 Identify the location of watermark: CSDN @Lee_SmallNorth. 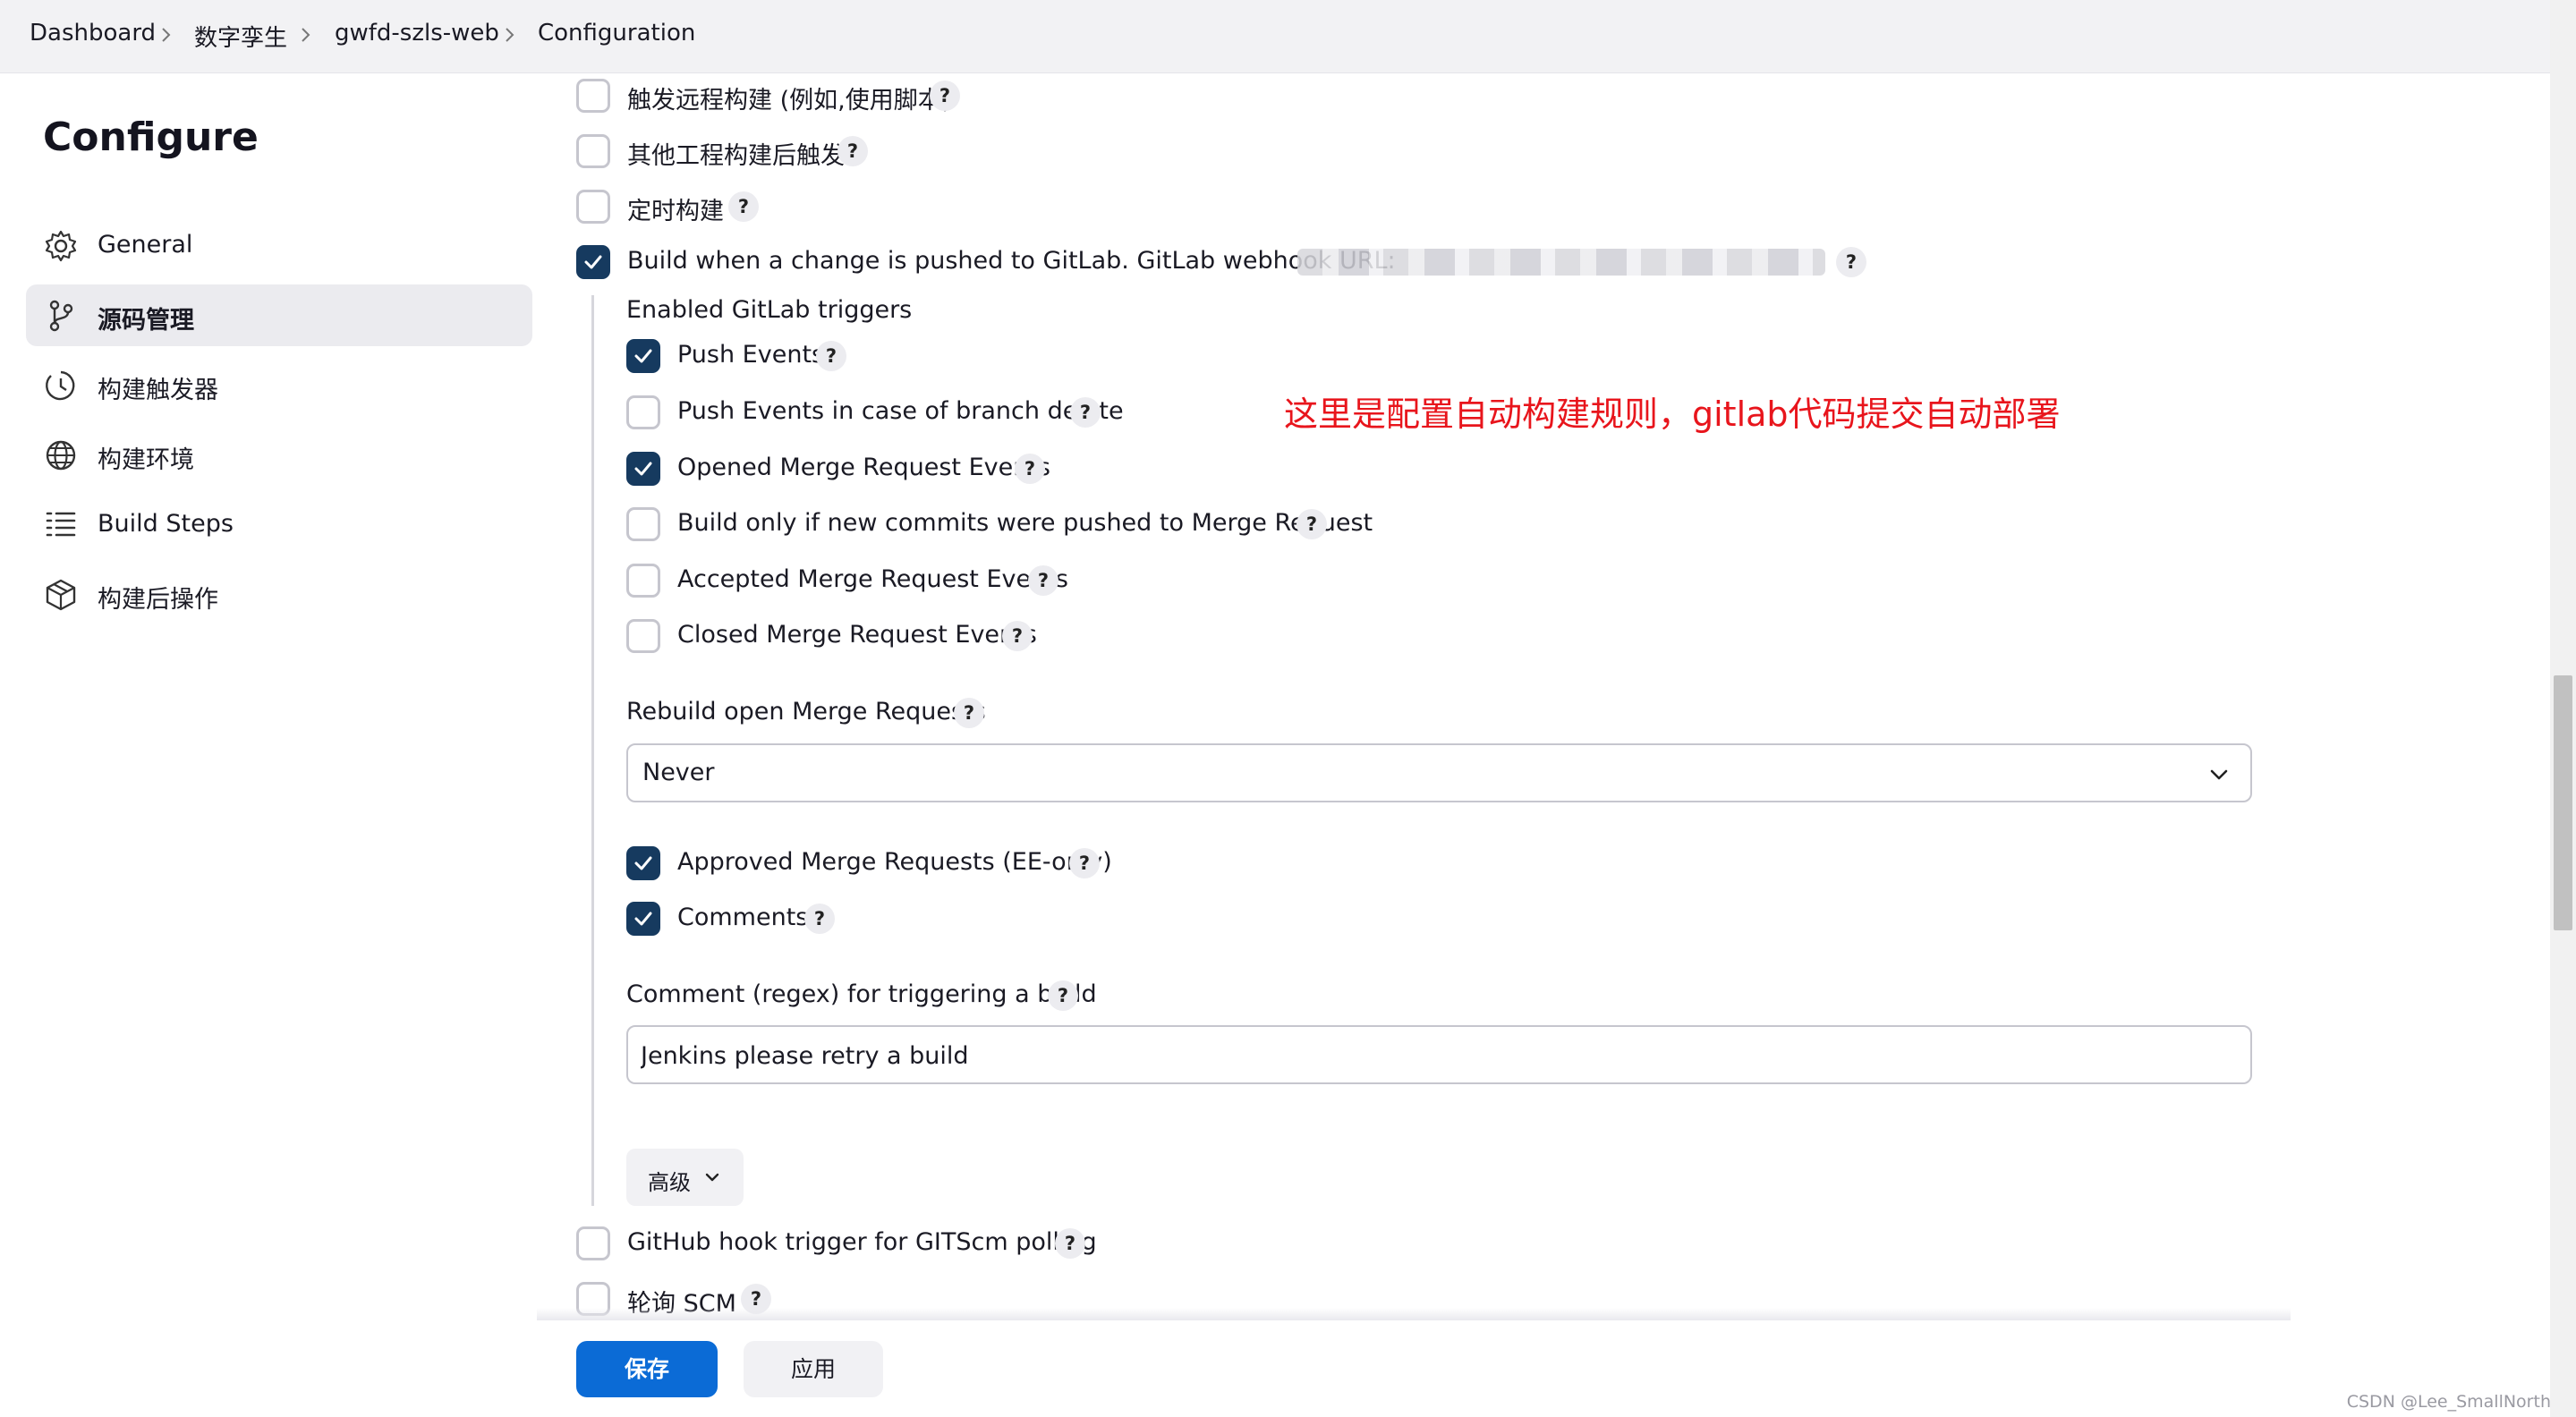
(2448, 1402).